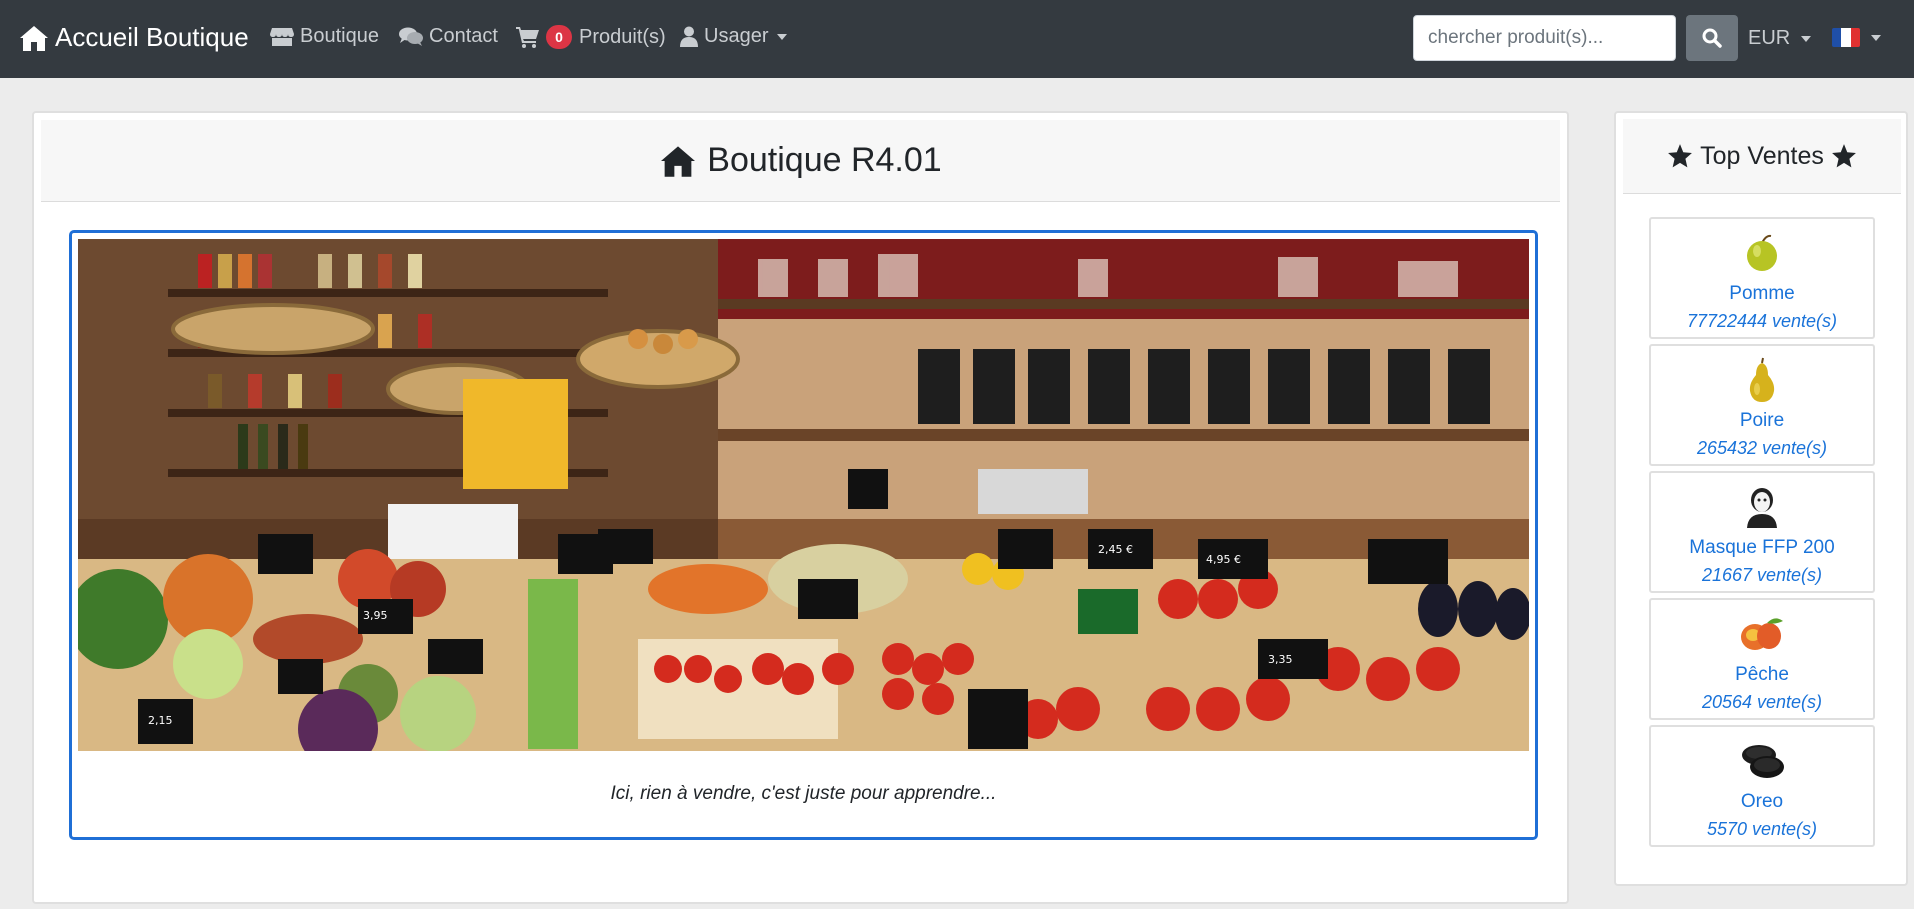 The height and width of the screenshot is (909, 1914). I want to click on search-icon, so click(1712, 38).